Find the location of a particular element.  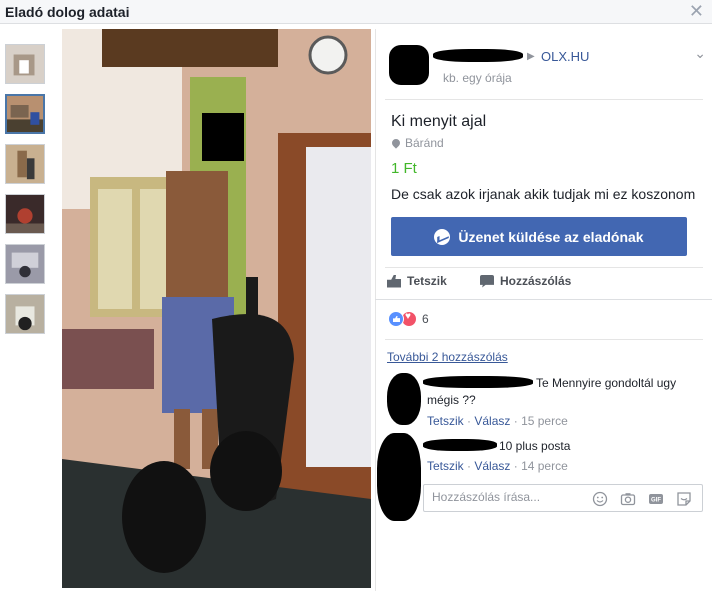

like-button: Tetszik is located at coordinates (417, 281).